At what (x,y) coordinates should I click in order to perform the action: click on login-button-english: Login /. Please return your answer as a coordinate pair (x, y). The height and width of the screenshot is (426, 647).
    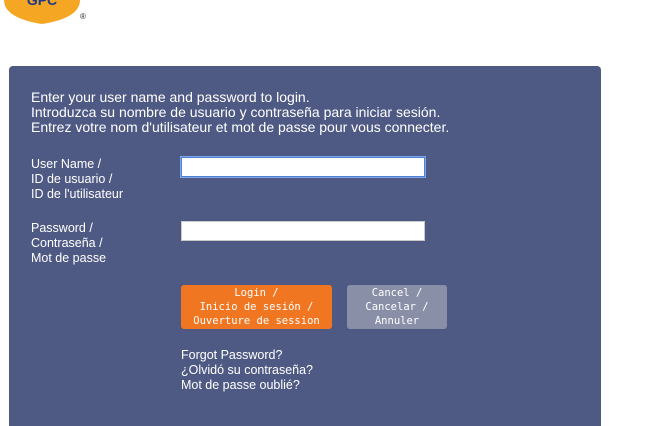
    Looking at the image, I should click on (256, 293).